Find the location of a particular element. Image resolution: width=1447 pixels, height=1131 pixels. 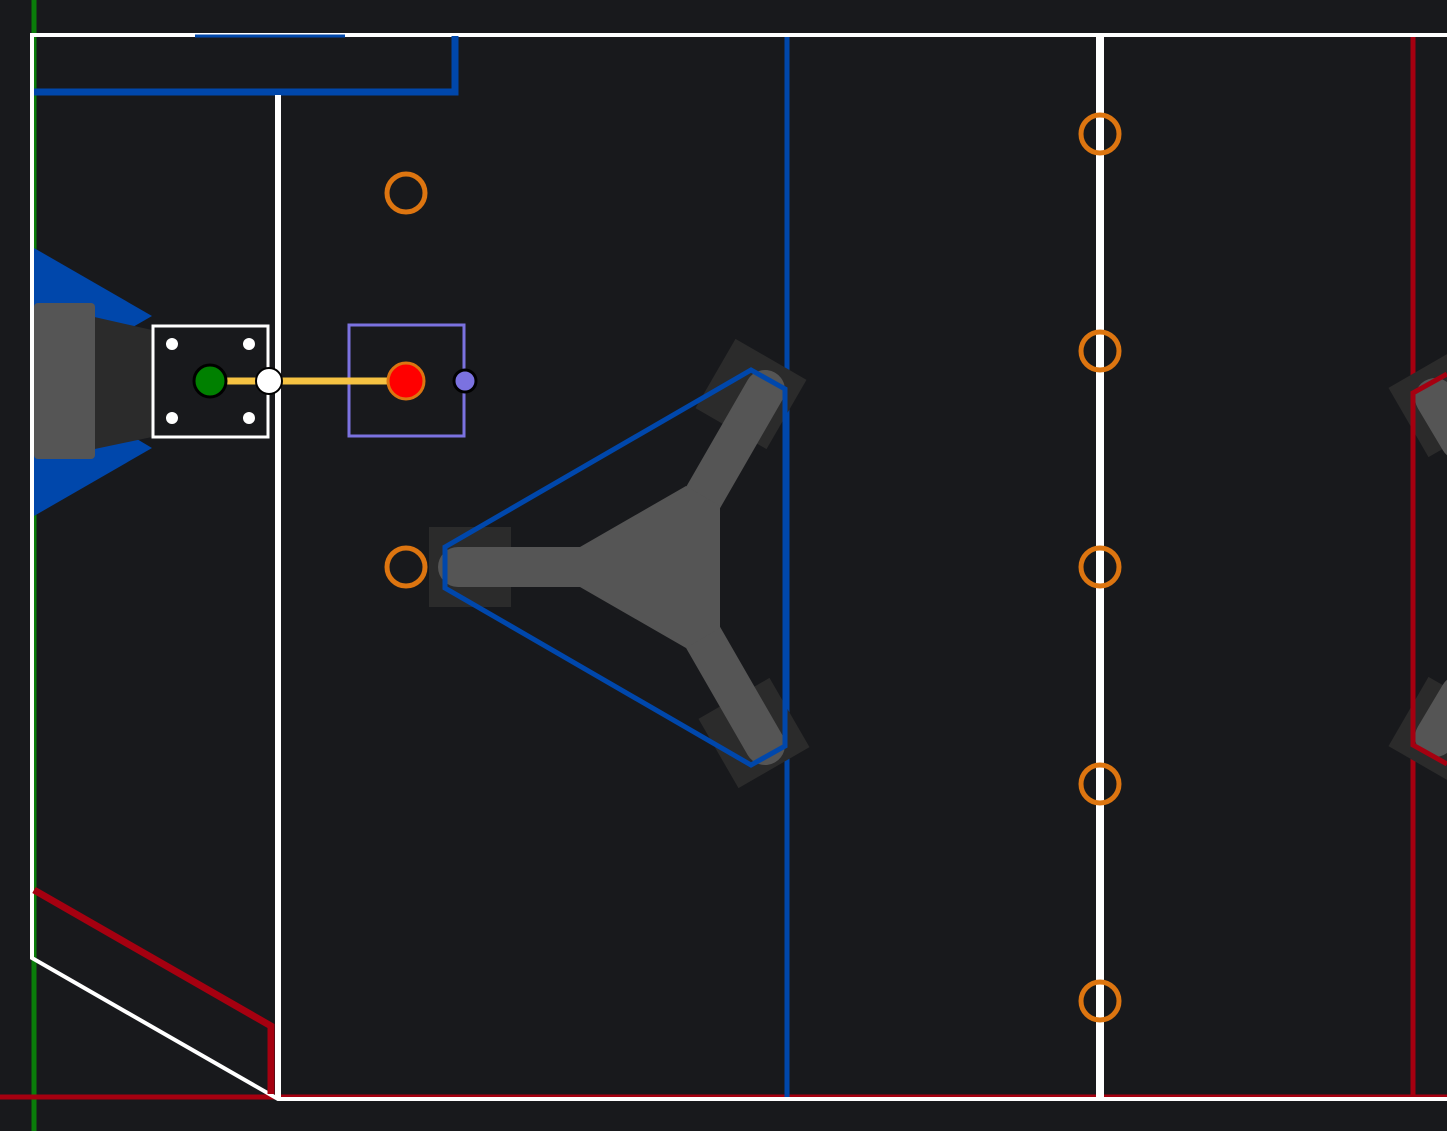

end-waypoint is located at coordinates (406, 381).